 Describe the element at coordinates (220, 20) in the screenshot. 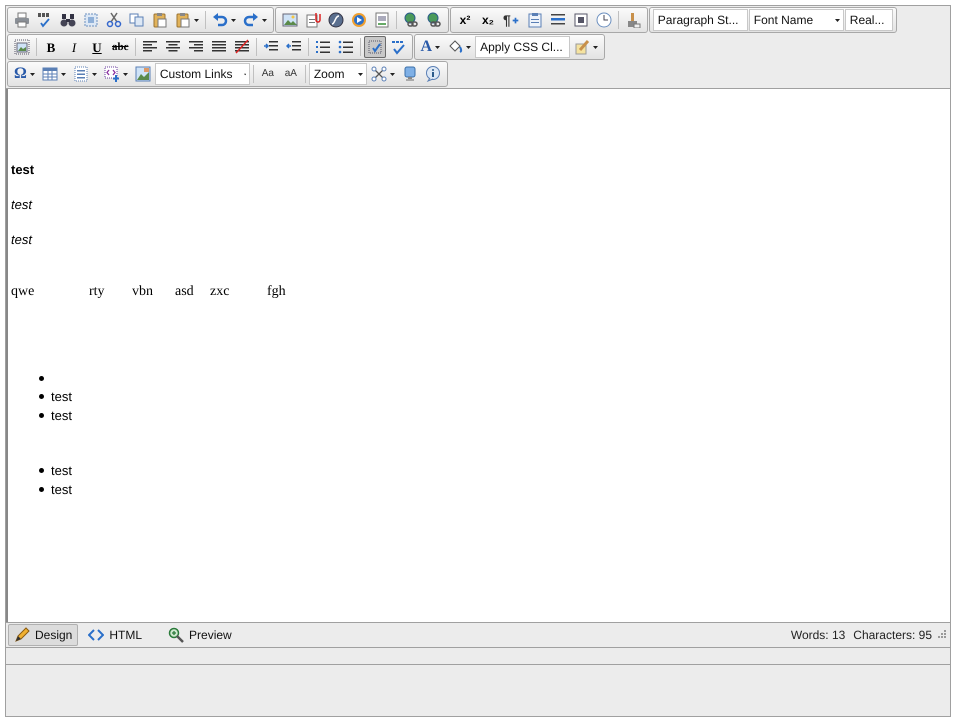

I see `undo-icon` at that location.